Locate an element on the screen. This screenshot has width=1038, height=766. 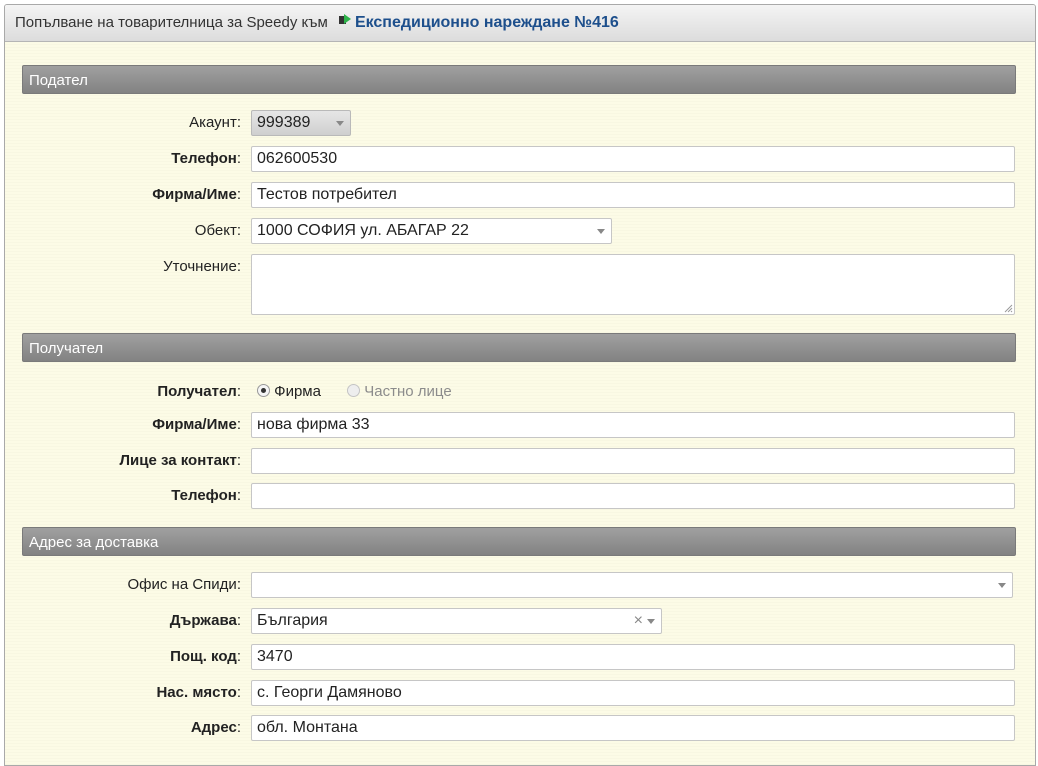
object-select-value: 1000 СОФИЯ ул. АБАГАР 22 is located at coordinates (363, 230).